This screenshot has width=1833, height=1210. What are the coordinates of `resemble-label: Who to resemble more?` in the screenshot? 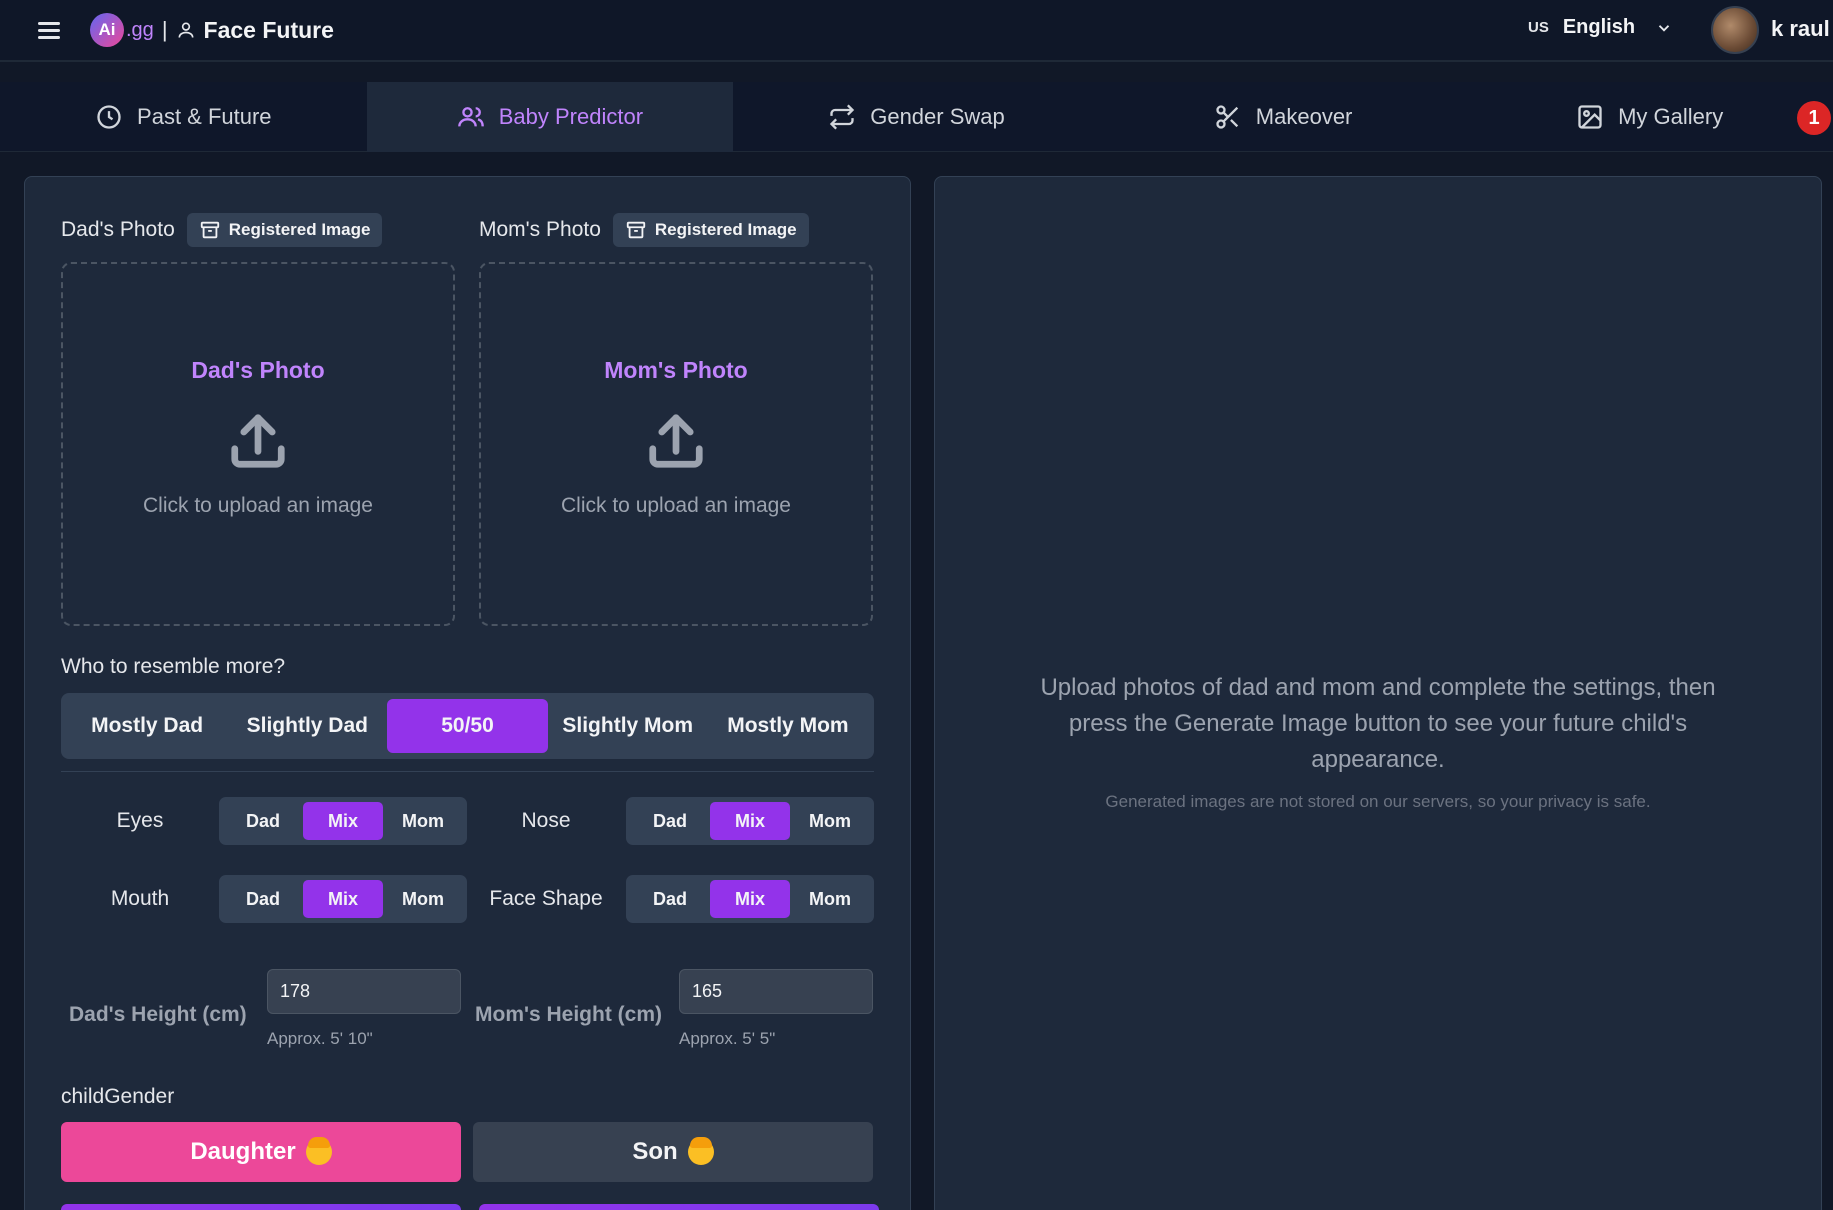 It's located at (173, 666).